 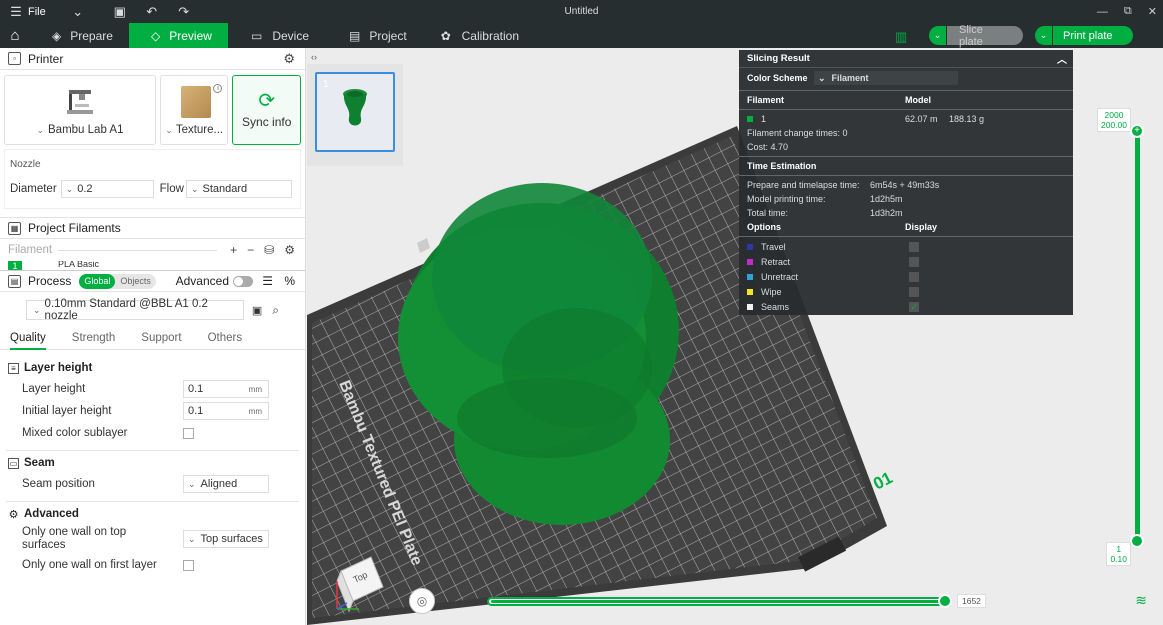 What do you see at coordinates (28, 341) in the screenshot?
I see `tab-quality: Quality` at bounding box center [28, 341].